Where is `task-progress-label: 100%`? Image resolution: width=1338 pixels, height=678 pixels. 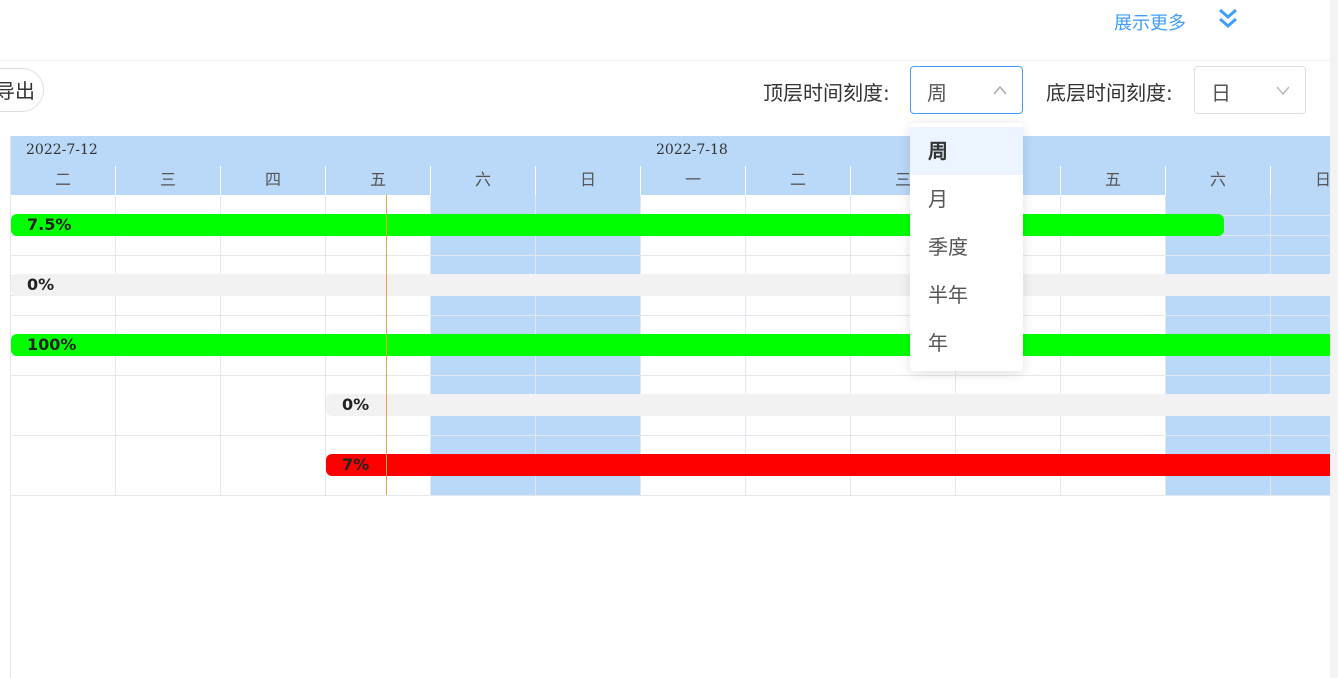 task-progress-label: 100% is located at coordinates (52, 344).